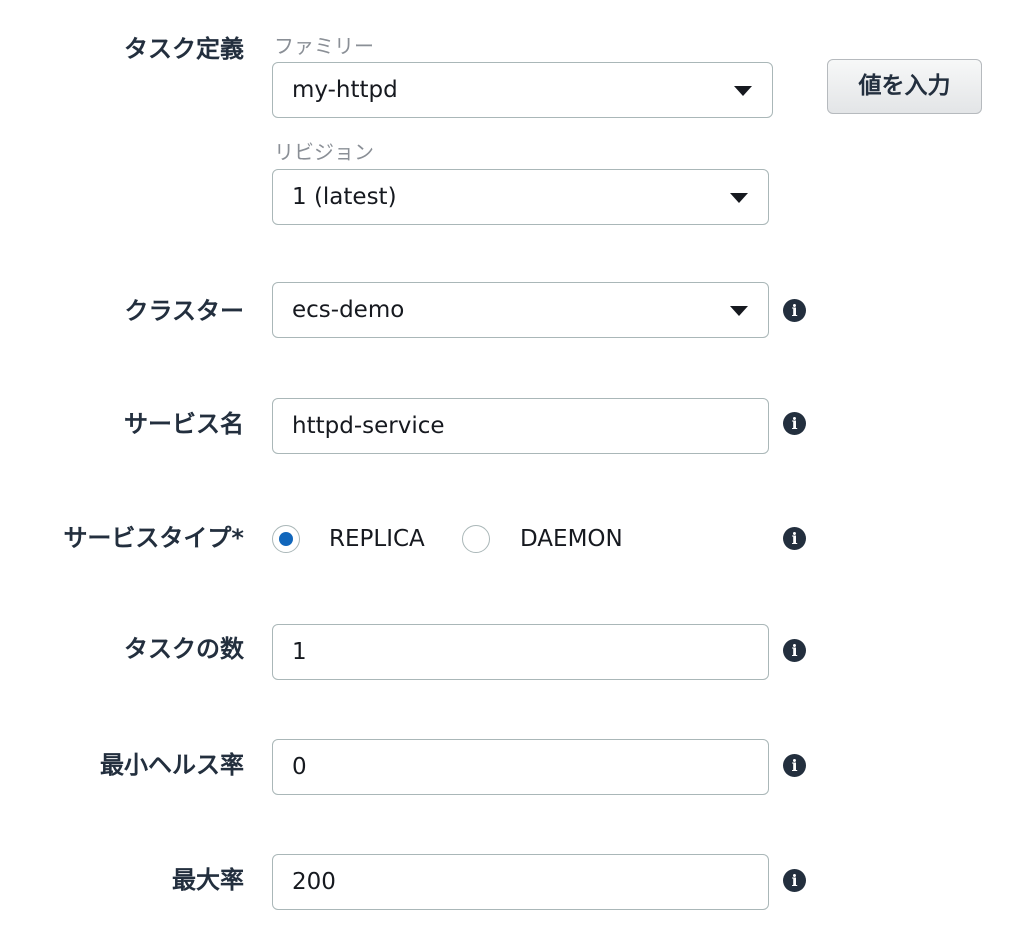 The image size is (1012, 936). Describe the element at coordinates (520, 426) in the screenshot. I see `service-name-input: httpd-service` at that location.